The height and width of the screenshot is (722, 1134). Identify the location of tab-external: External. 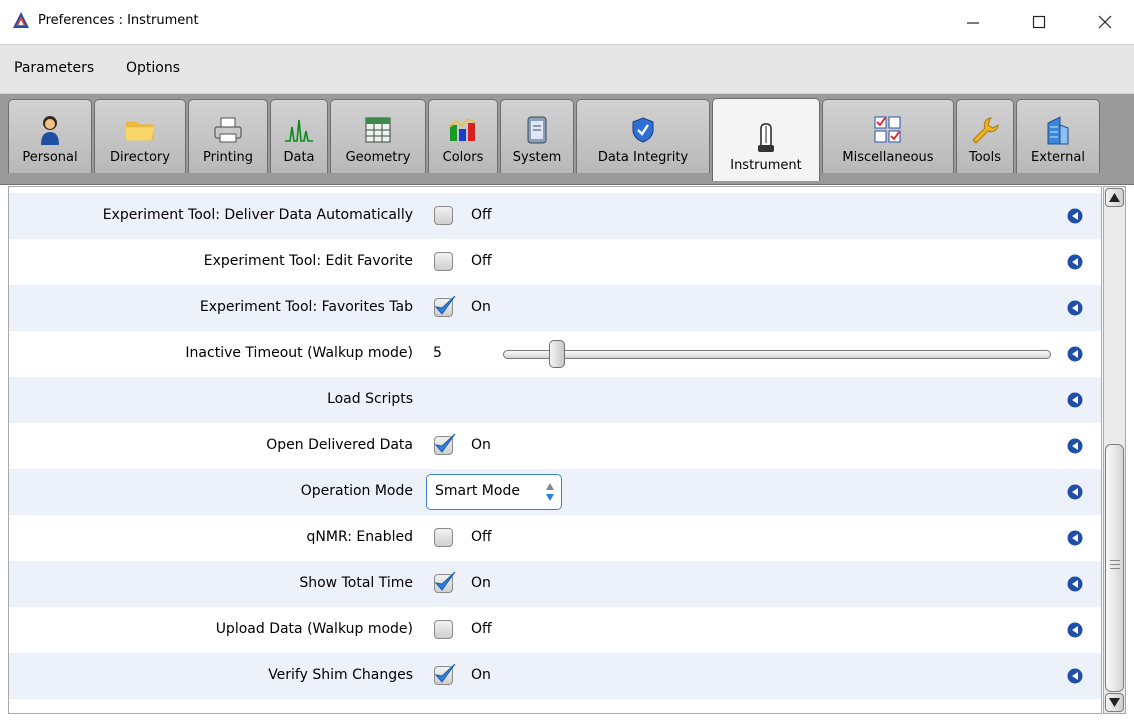
(1058, 136).